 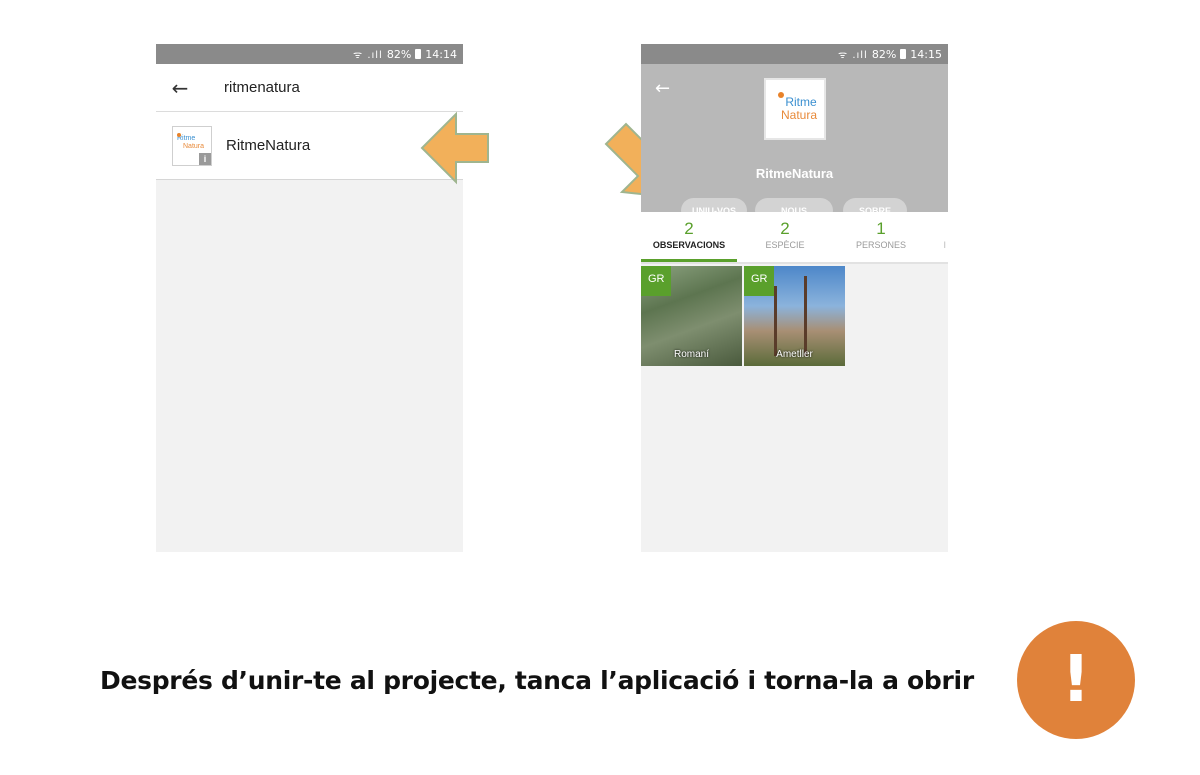 What do you see at coordinates (880, 245) in the screenshot?
I see `tab-label: PERSONES` at bounding box center [880, 245].